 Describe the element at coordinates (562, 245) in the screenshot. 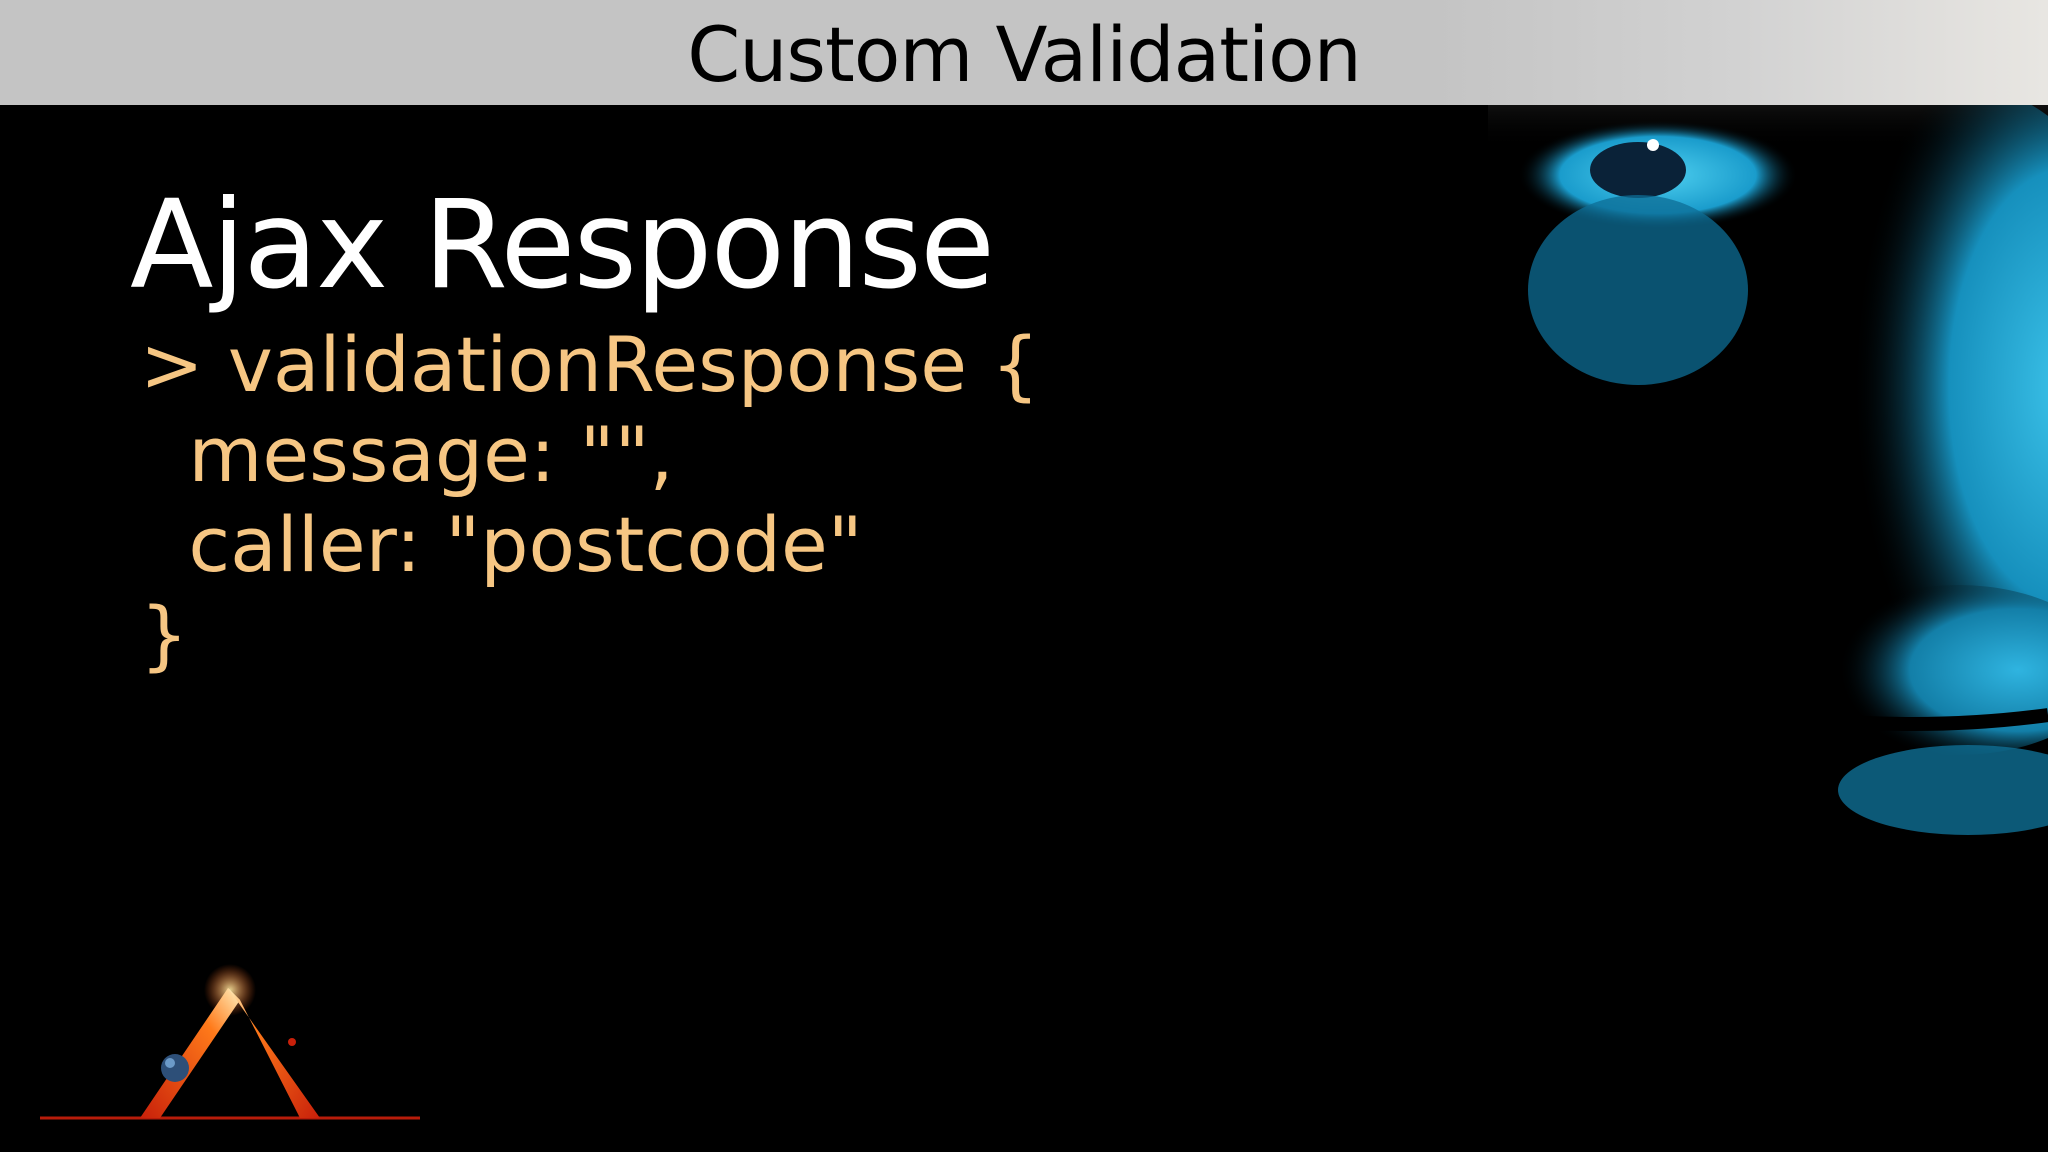

I see `slide-title: Ajax Response` at that location.